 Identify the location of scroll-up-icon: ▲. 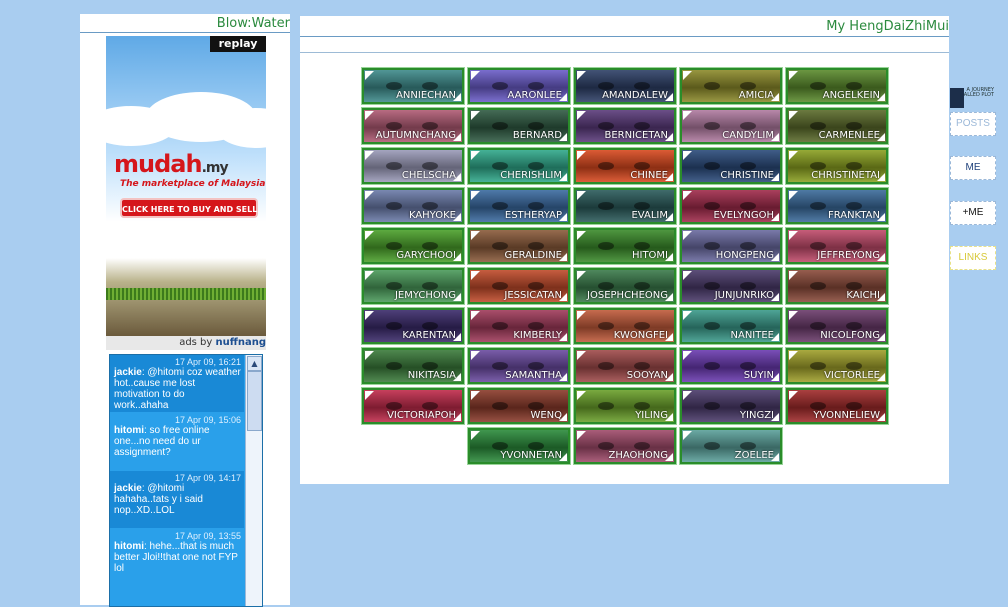
(254, 363).